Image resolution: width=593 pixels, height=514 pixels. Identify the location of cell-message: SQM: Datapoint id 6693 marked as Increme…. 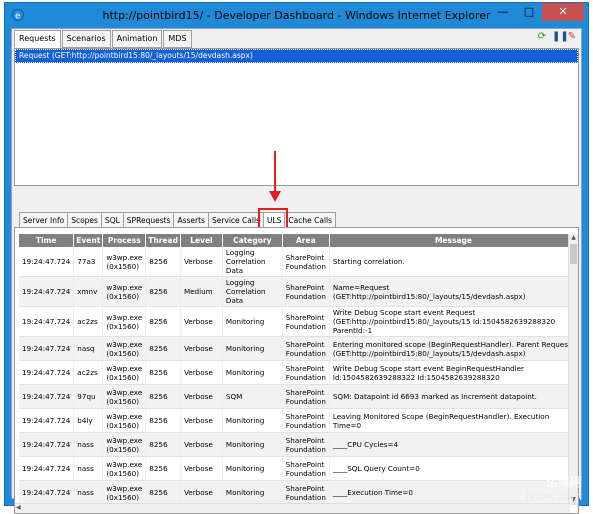
(453, 397).